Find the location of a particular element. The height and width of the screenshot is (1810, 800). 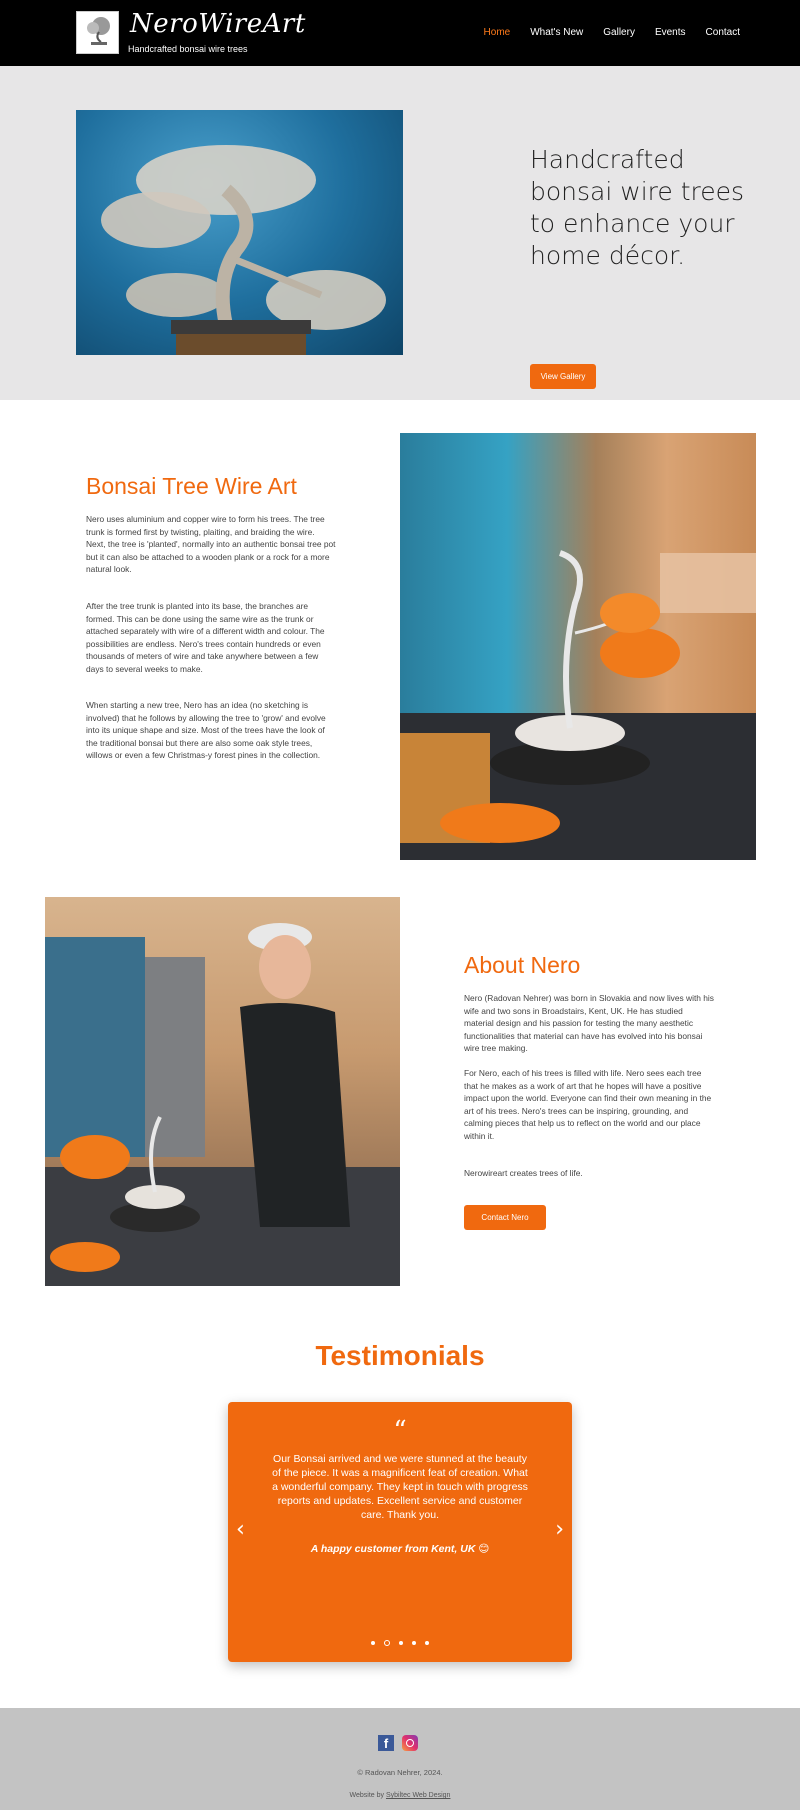

brand-tagline: Handcrafted bonsai wire trees is located at coordinates (188, 49).